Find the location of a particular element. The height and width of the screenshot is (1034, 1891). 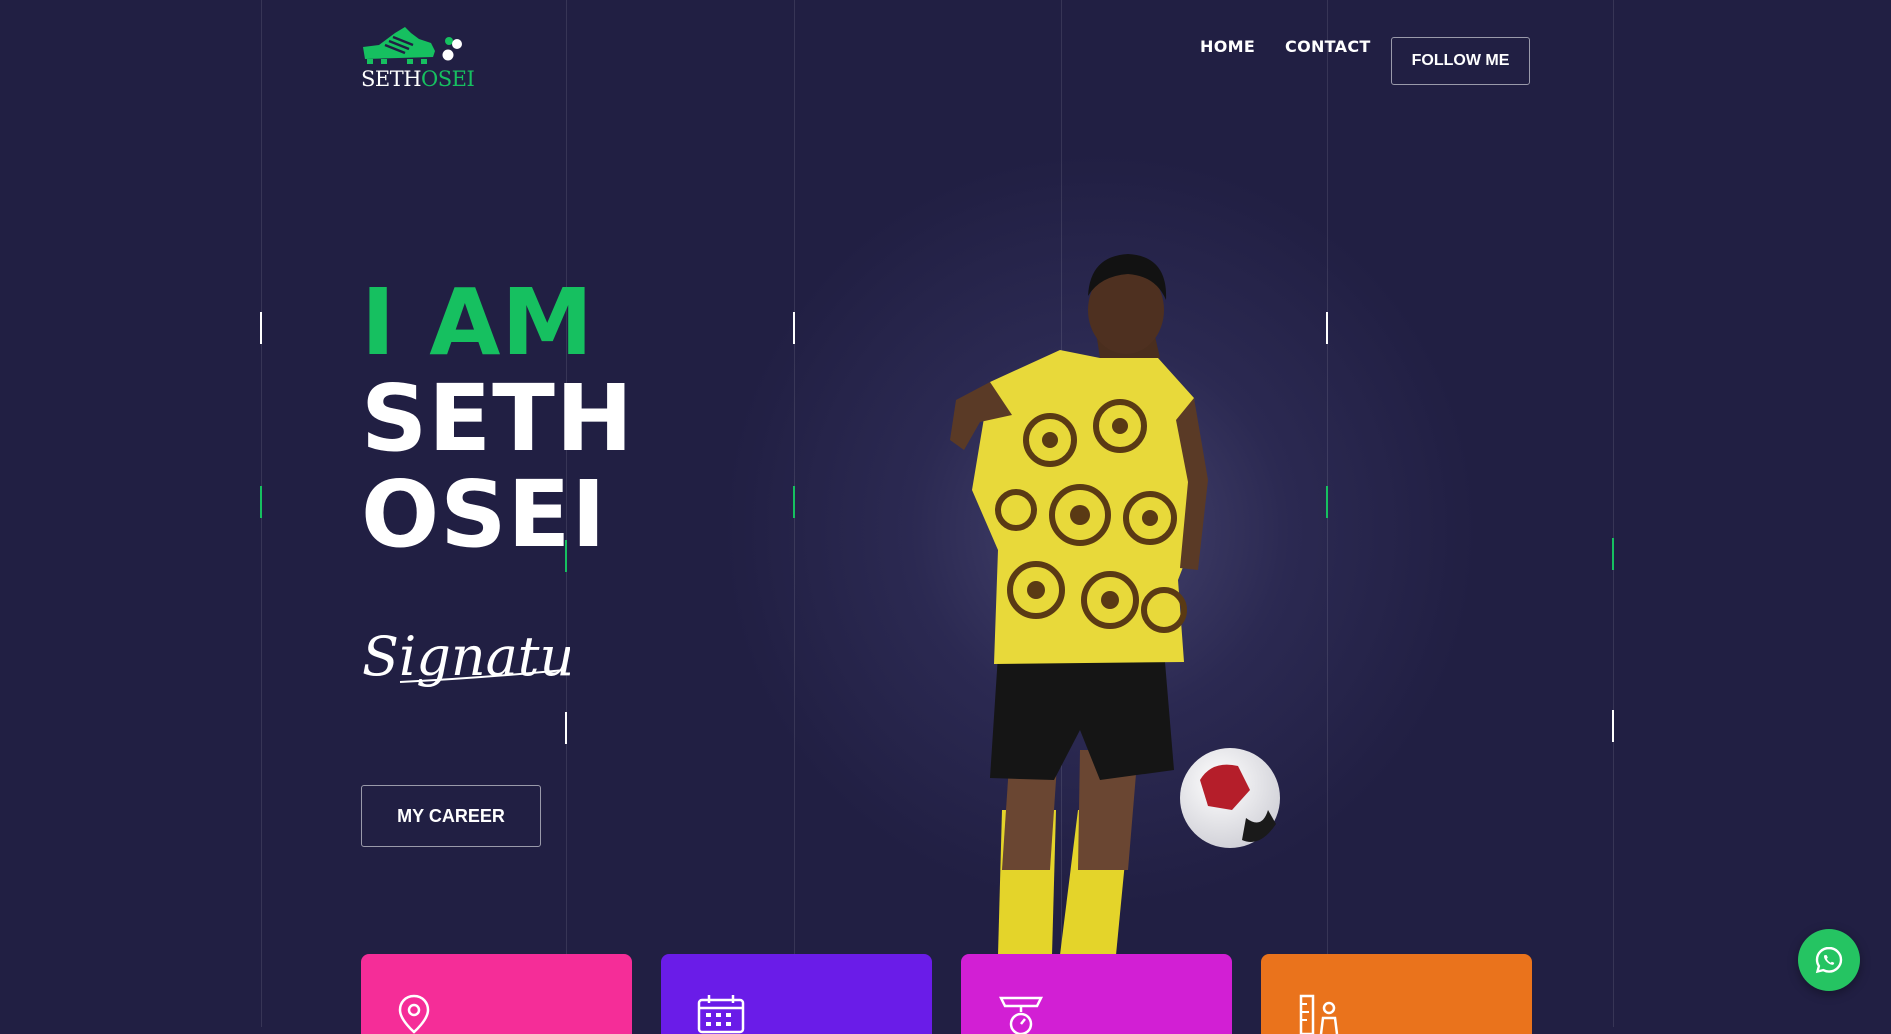

hero-line-1: I AM is located at coordinates (478, 322).